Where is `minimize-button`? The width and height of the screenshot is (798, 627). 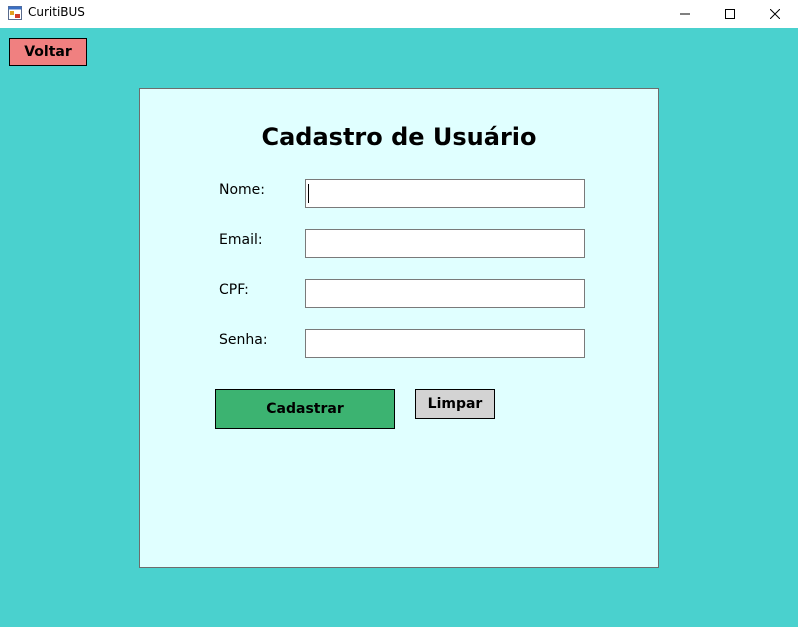 minimize-button is located at coordinates (685, 14).